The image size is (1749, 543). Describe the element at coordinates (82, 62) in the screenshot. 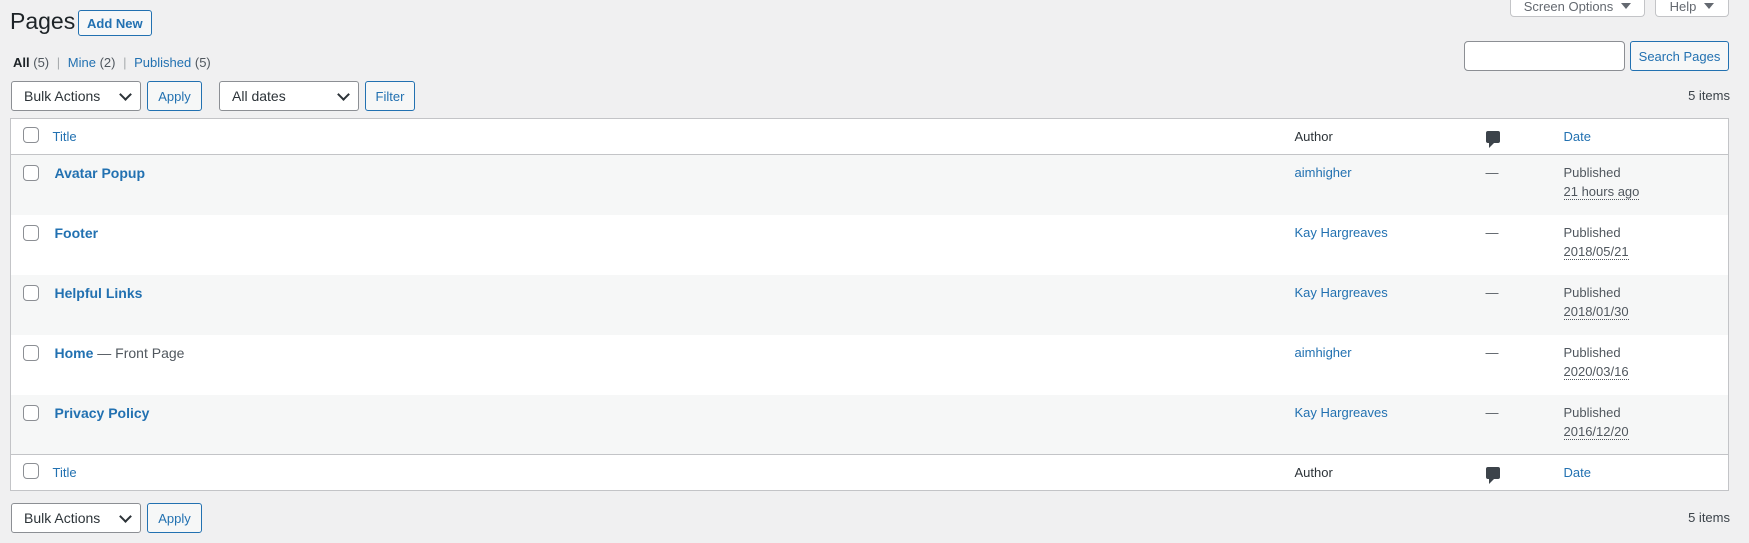

I see `view-mine-link: Mine` at that location.